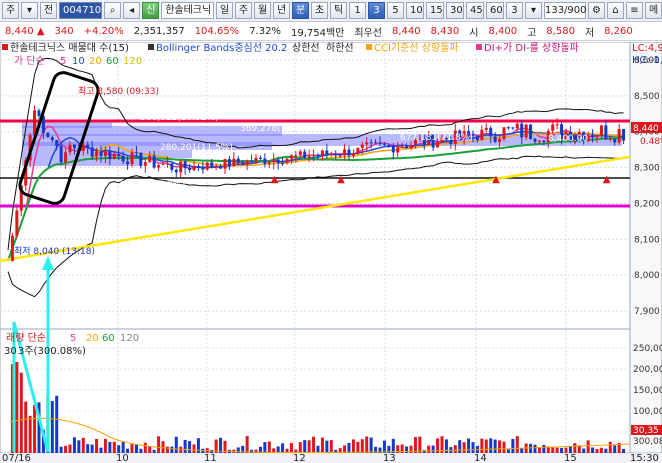 Image resolution: width=662 pixels, height=463 pixels. What do you see at coordinates (103, 31) in the screenshot?
I see `price-change-pct: +4.20%` at bounding box center [103, 31].